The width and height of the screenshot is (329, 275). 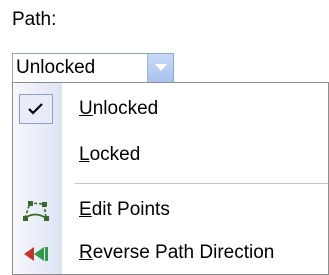 What do you see at coordinates (36, 211) in the screenshot?
I see `edit-points-icon` at bounding box center [36, 211].